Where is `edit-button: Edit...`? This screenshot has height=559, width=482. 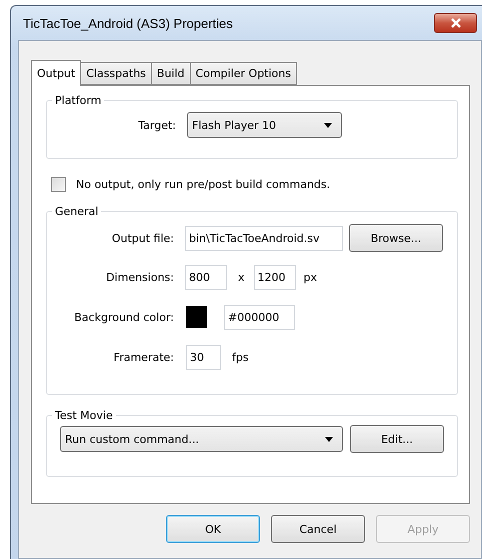 edit-button: Edit... is located at coordinates (397, 439).